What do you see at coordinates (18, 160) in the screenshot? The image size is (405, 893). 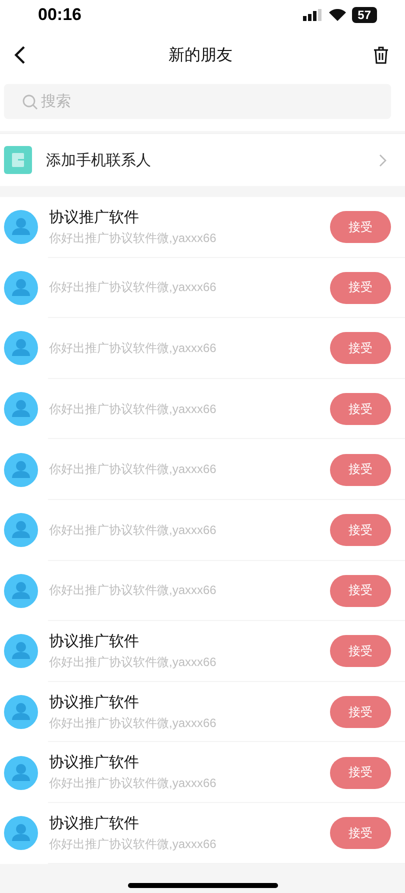 I see `contacts-icon` at bounding box center [18, 160].